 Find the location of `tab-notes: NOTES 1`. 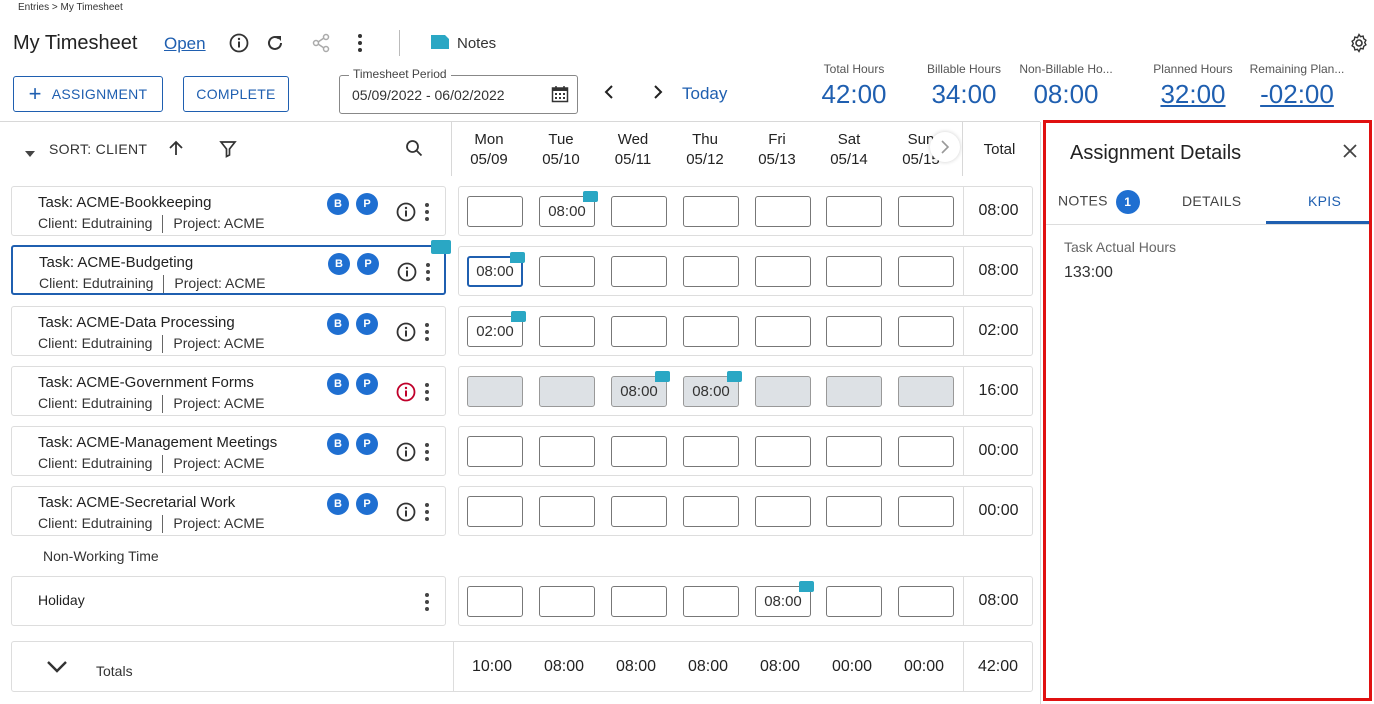

tab-notes: NOTES 1 is located at coordinates (1099, 202).